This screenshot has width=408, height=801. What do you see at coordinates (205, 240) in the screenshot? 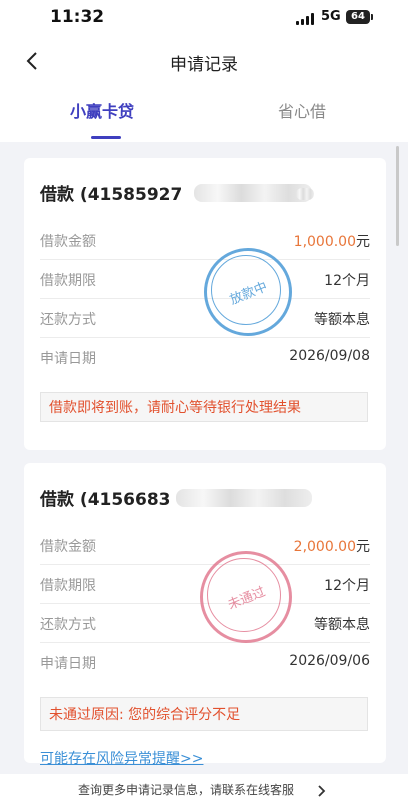
I see `detail-row: 借款金额 1,000.00元` at bounding box center [205, 240].